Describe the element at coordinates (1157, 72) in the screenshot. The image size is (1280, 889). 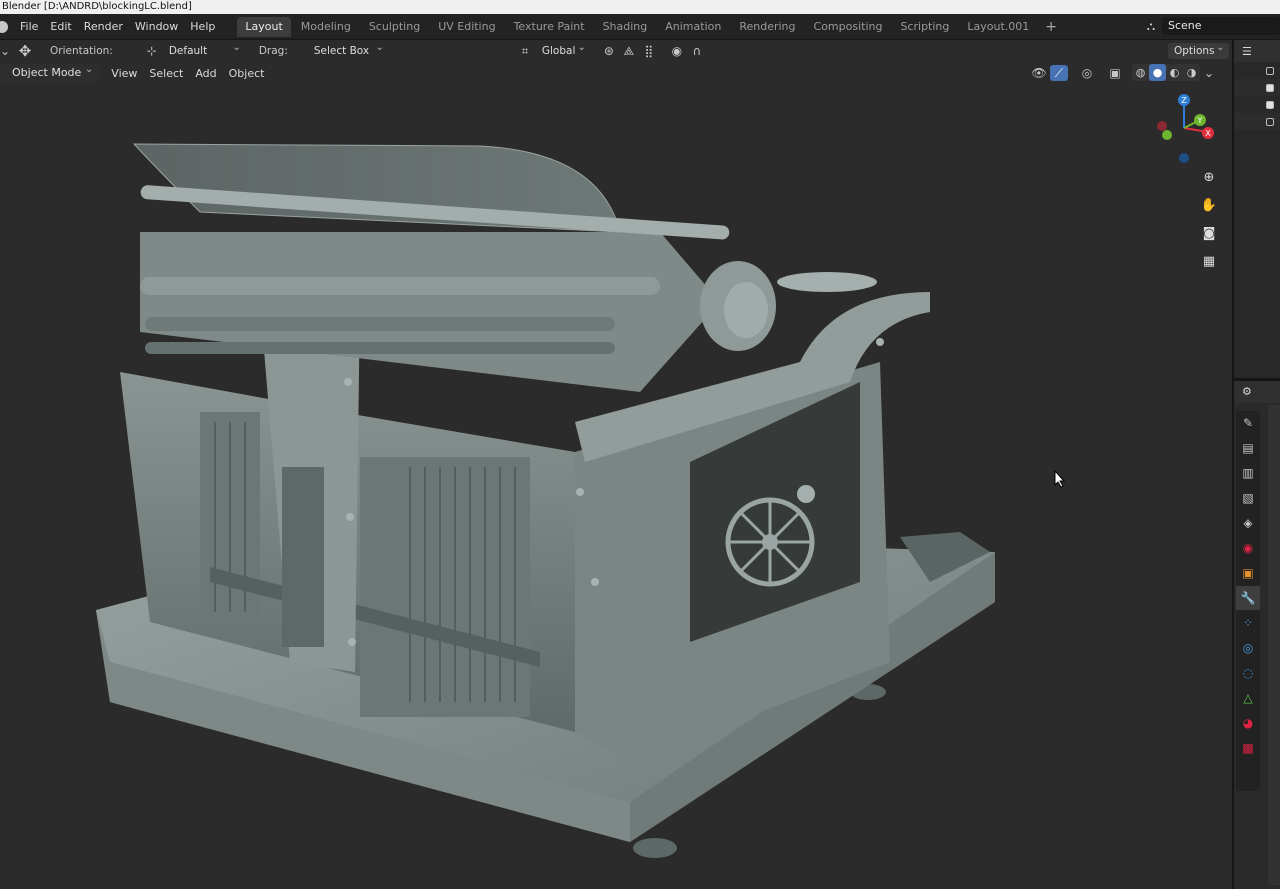
I see `solid-shading-icon: ●` at that location.